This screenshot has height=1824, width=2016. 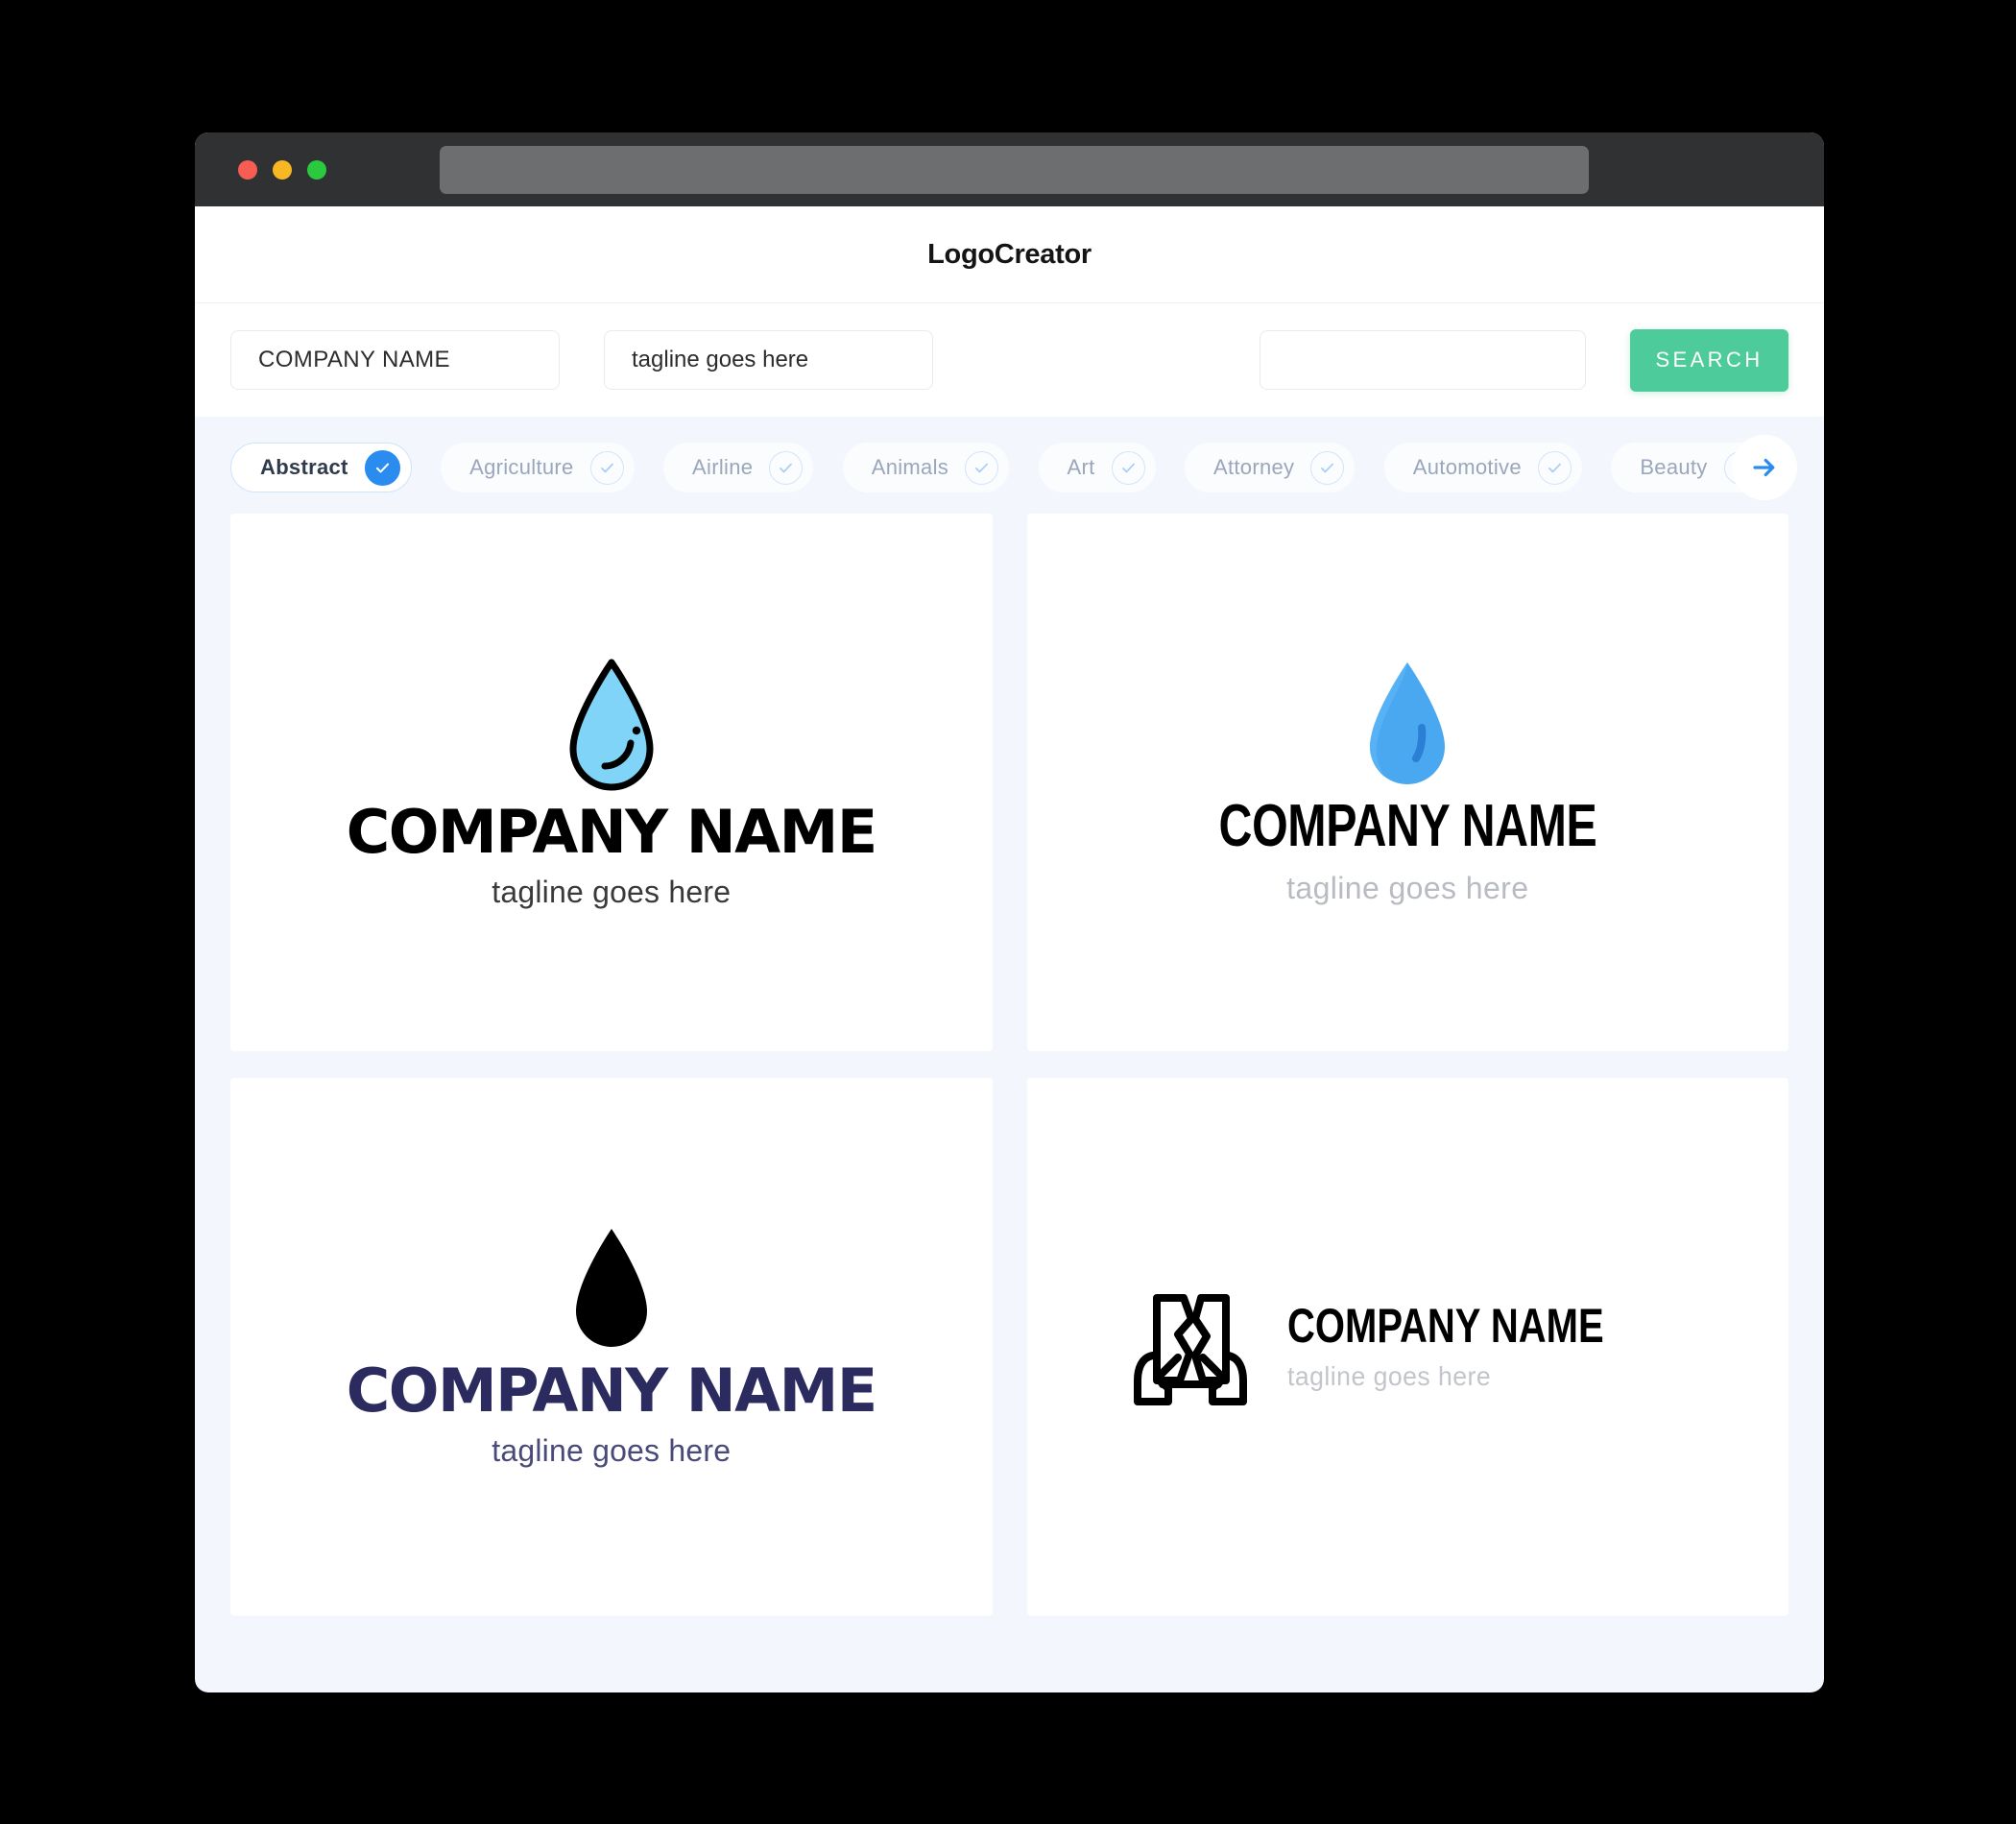 What do you see at coordinates (1674, 467) in the screenshot?
I see `category-chip-label: Beauty` at bounding box center [1674, 467].